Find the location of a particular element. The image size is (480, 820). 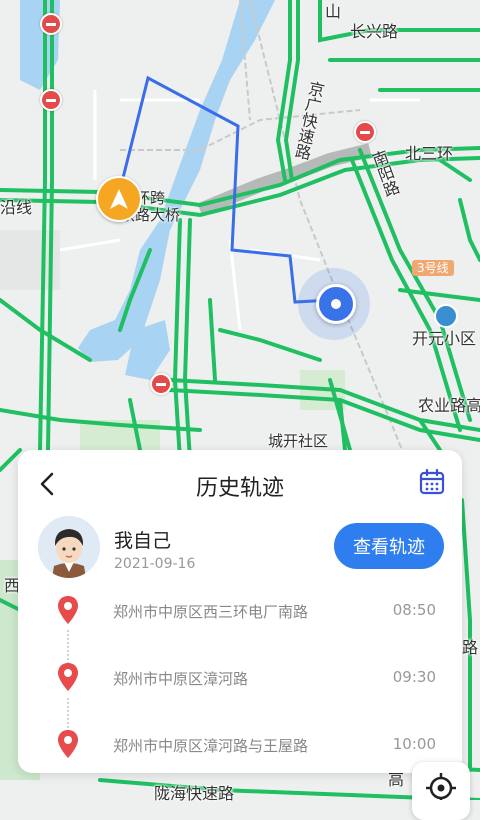

map-label: 北三环 is located at coordinates (429, 153).